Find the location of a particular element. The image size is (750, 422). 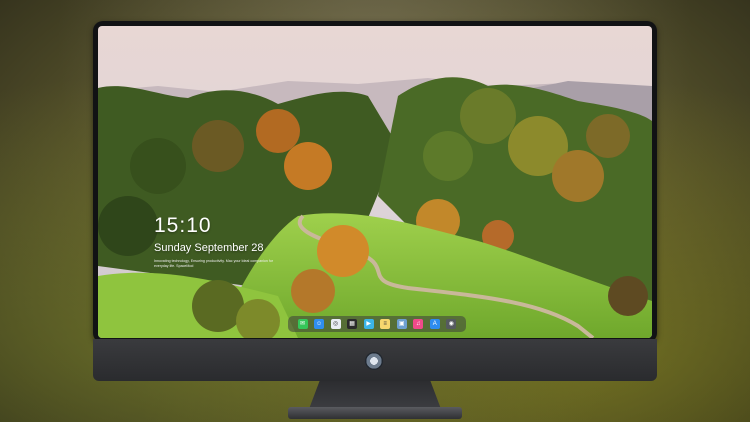

facetime-icon: ▶ is located at coordinates (368, 324).